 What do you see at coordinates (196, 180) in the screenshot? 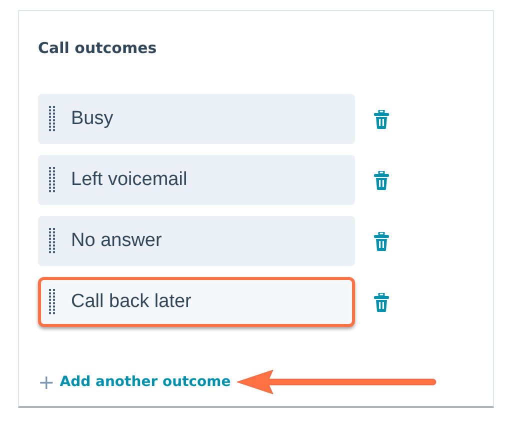
I see `outcome-field: Left voicemail` at bounding box center [196, 180].